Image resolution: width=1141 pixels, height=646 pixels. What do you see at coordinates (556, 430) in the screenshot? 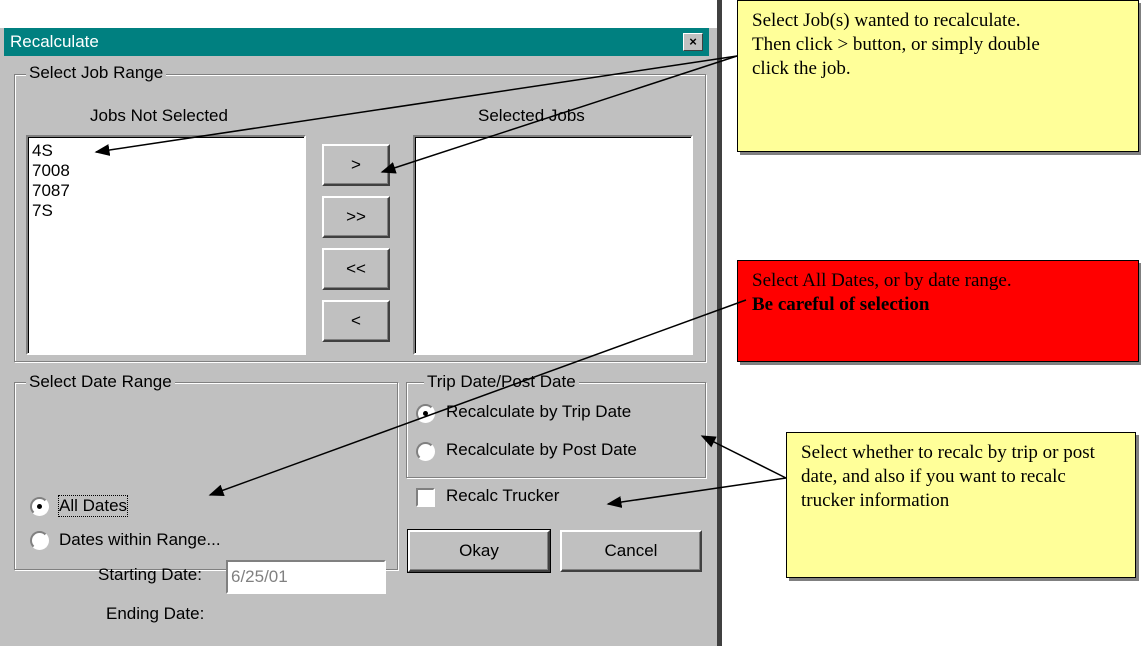
I see `trip-post-group` at bounding box center [556, 430].